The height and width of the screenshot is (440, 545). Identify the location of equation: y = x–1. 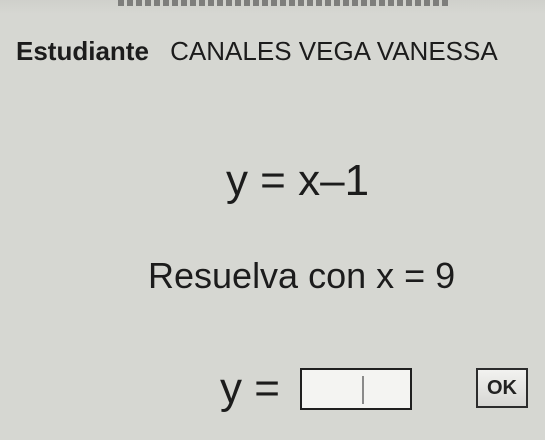
(297, 180).